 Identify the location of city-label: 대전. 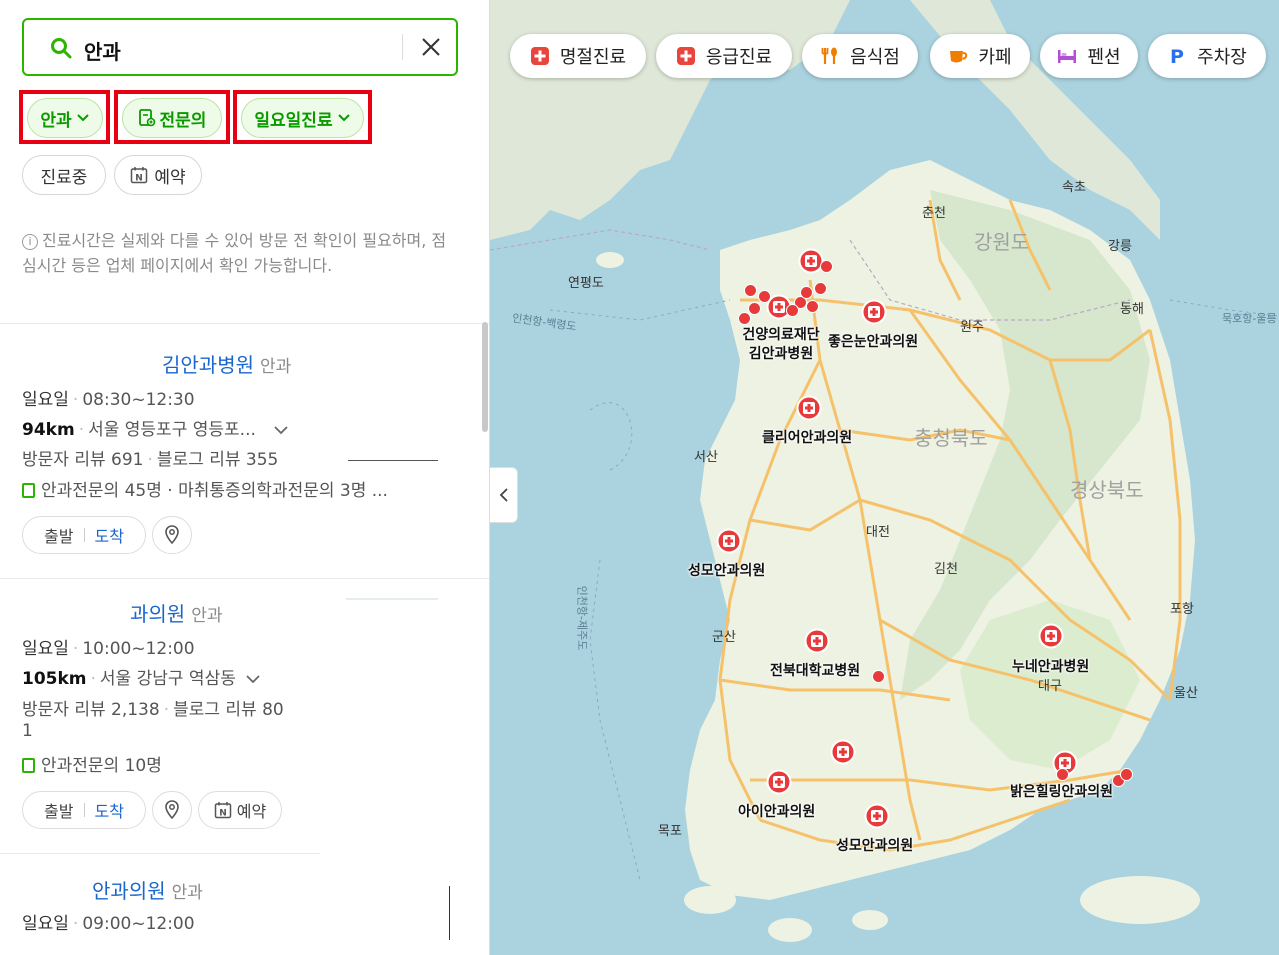
(878, 532).